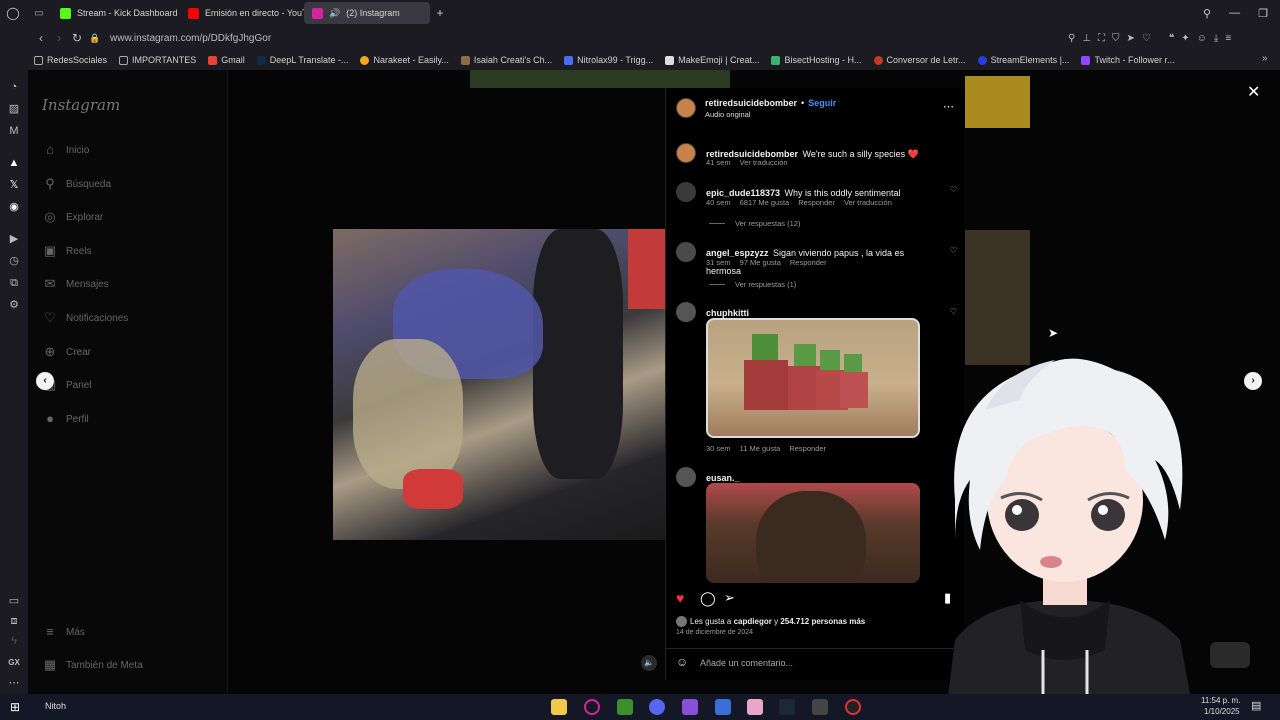 The height and width of the screenshot is (720, 1280). I want to click on follow-button: Seguir, so click(822, 103).